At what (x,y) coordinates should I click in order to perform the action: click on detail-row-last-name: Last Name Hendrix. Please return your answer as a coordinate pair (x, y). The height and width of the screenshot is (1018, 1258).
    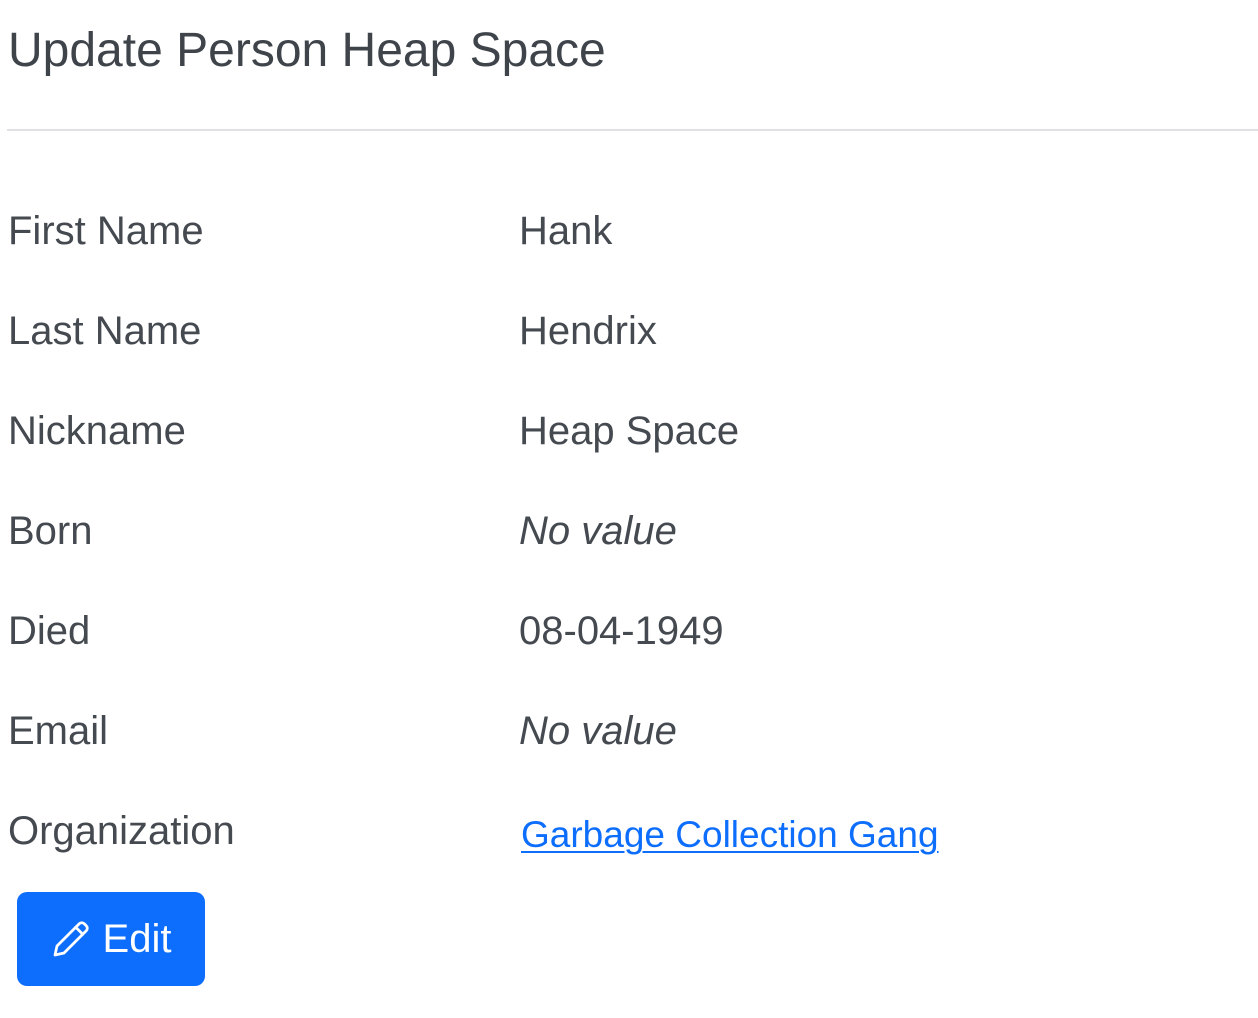
    Looking at the image, I should click on (629, 331).